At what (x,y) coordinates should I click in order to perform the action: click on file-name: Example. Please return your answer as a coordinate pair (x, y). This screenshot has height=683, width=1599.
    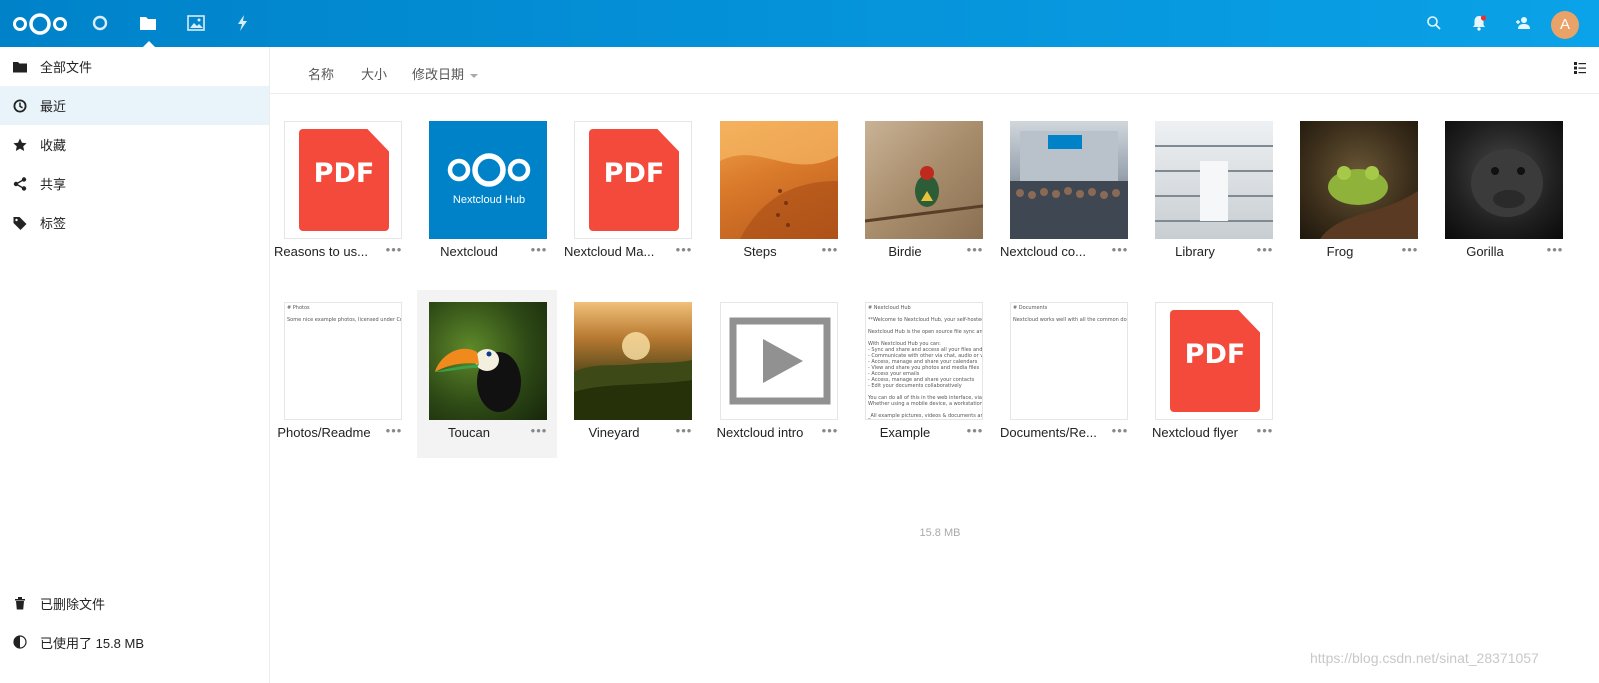
    Looking at the image, I should click on (905, 432).